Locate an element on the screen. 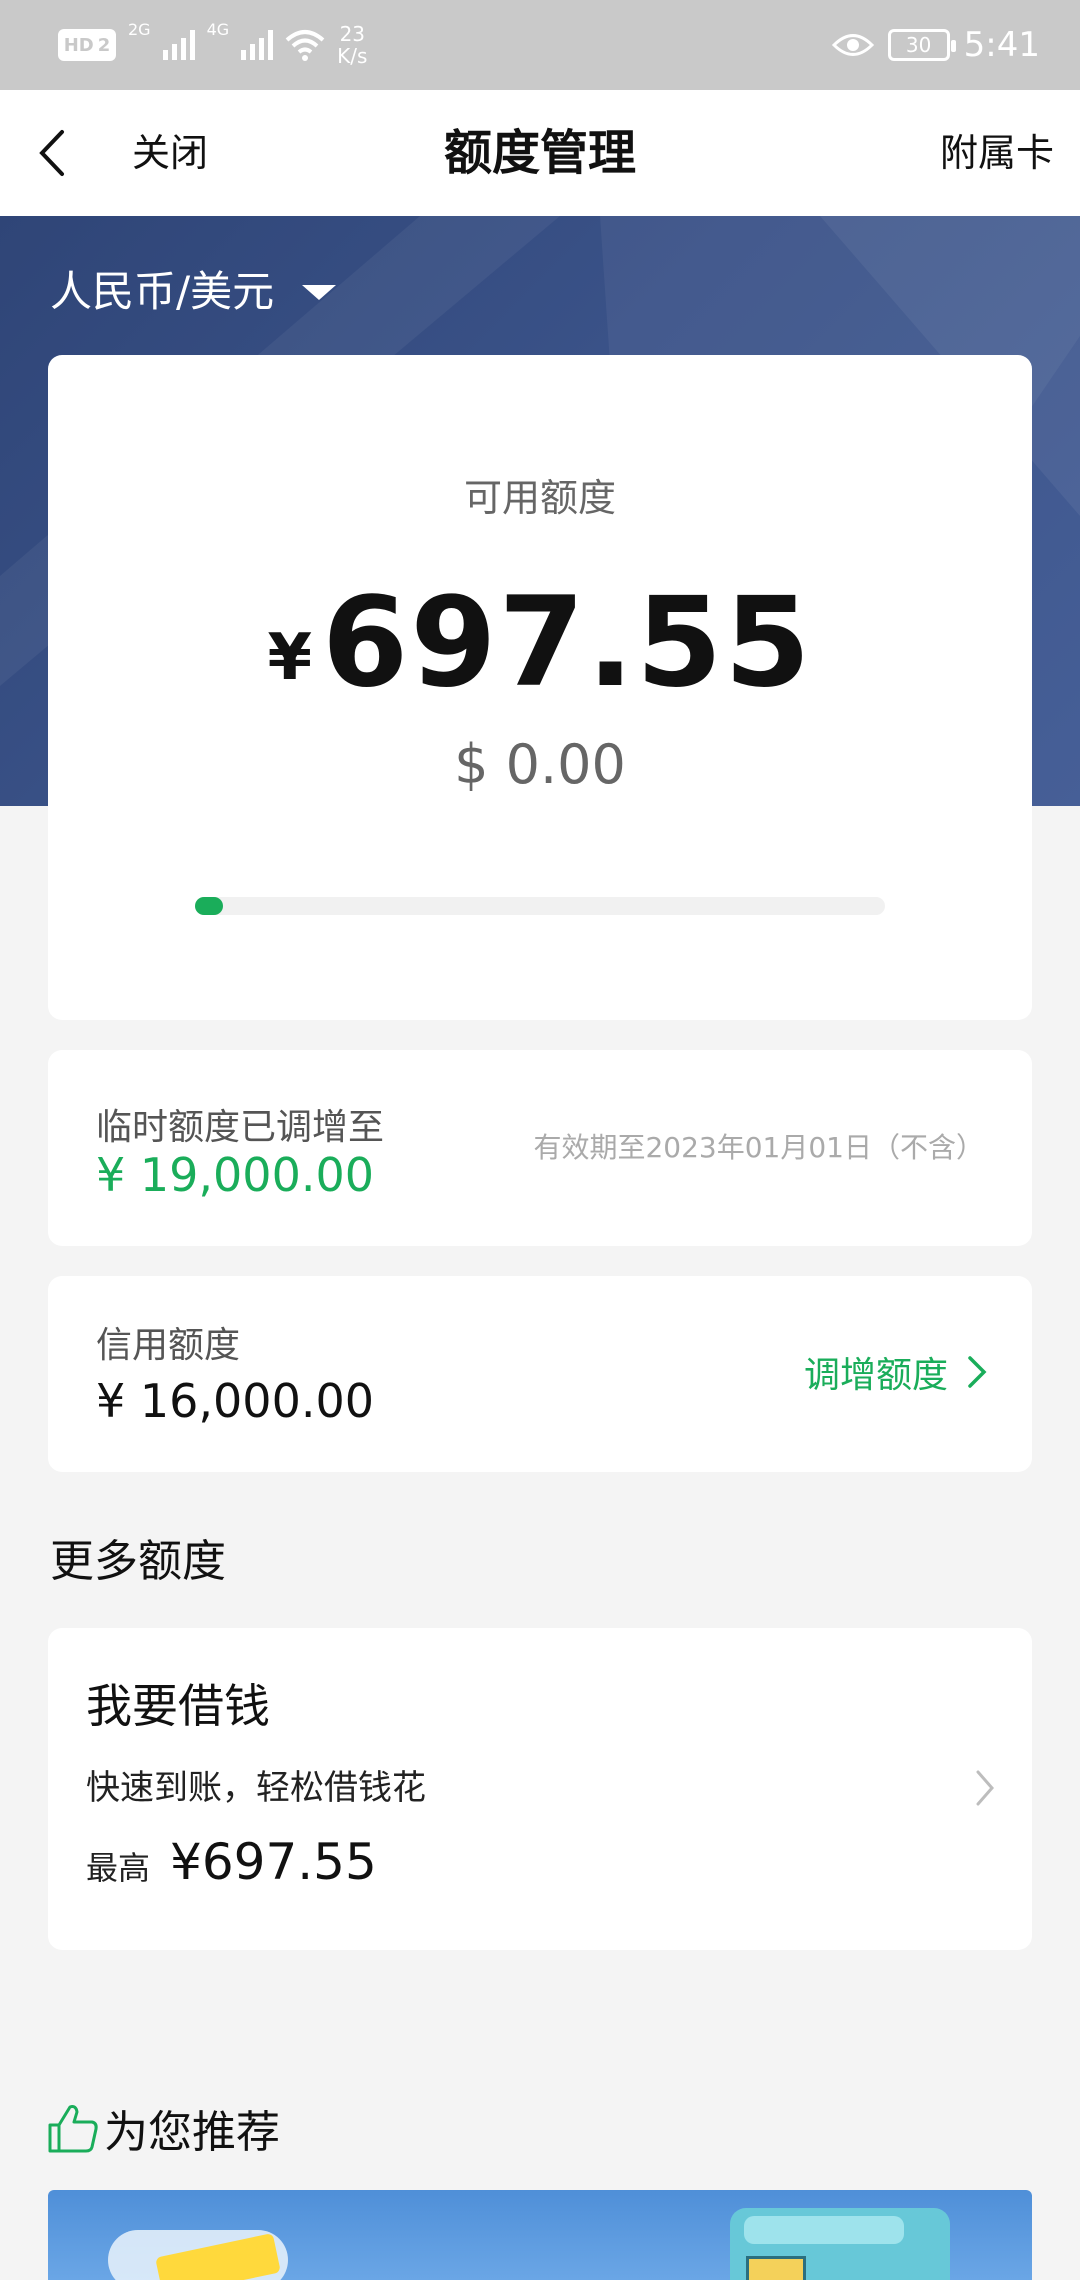  hd-text: HD is located at coordinates (78, 45).